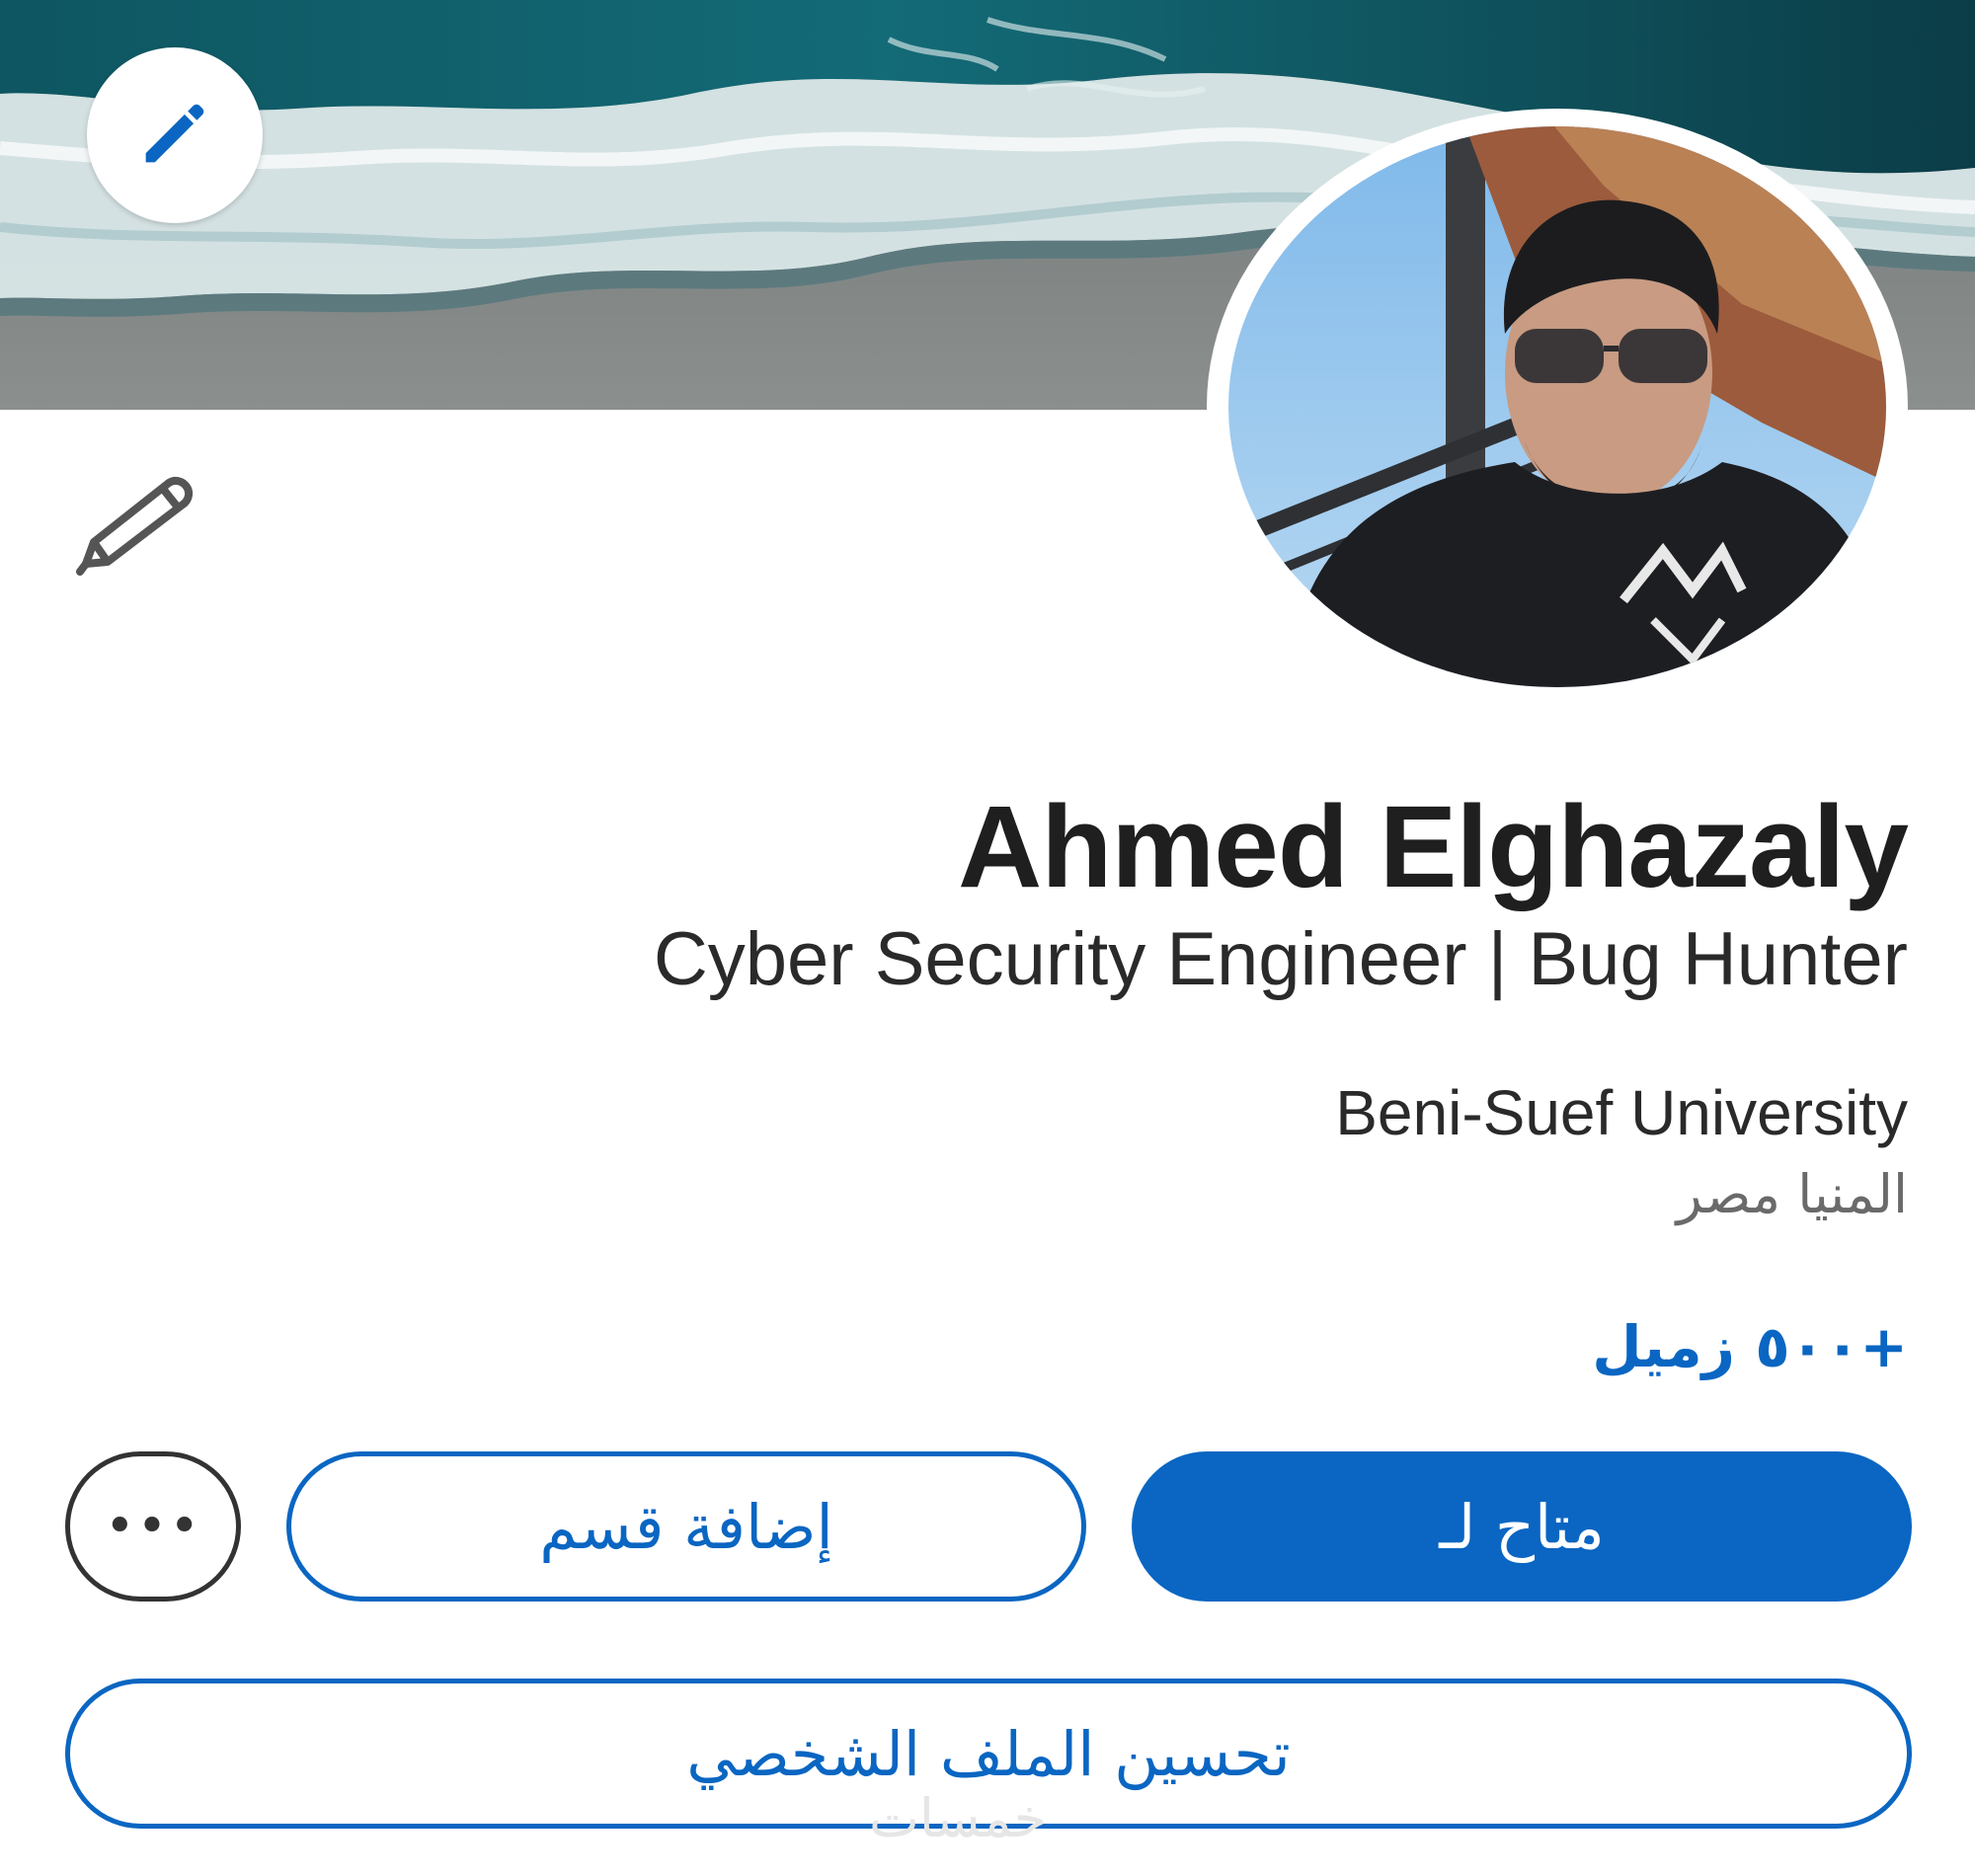 The width and height of the screenshot is (1975, 1876). Describe the element at coordinates (959, 1818) in the screenshot. I see `watermark: خمسات` at that location.